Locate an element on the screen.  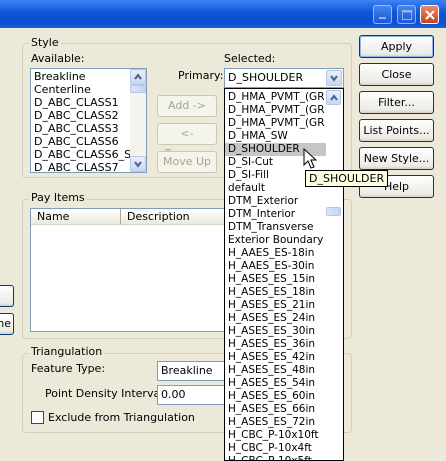
close-button-label: Close is located at coordinates (396, 74).